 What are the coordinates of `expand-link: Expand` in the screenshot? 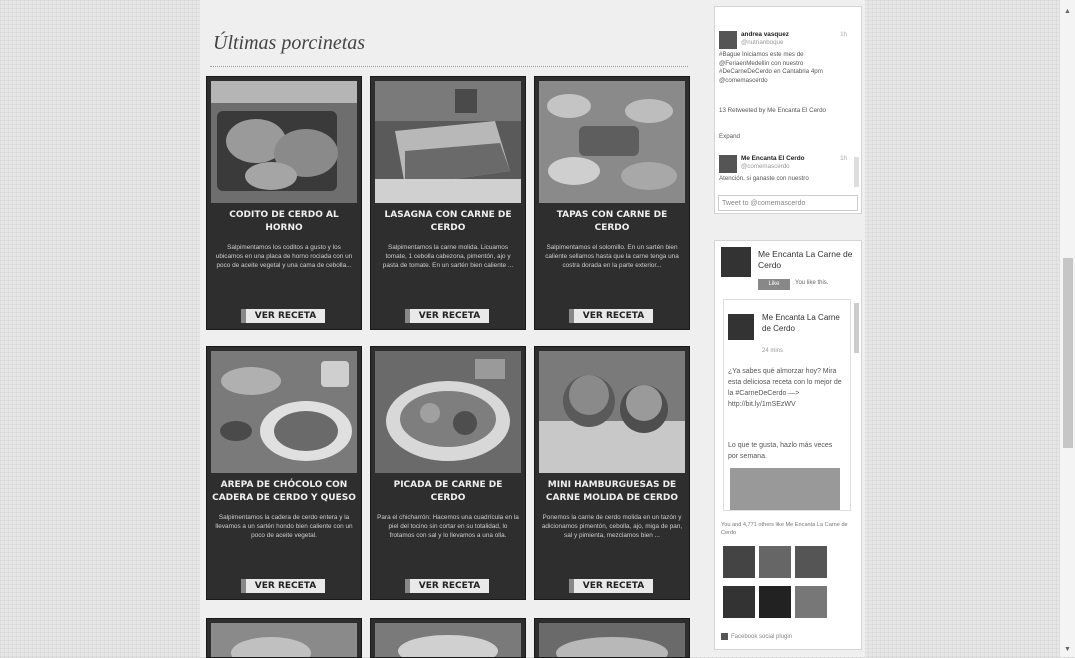 It's located at (783, 137).